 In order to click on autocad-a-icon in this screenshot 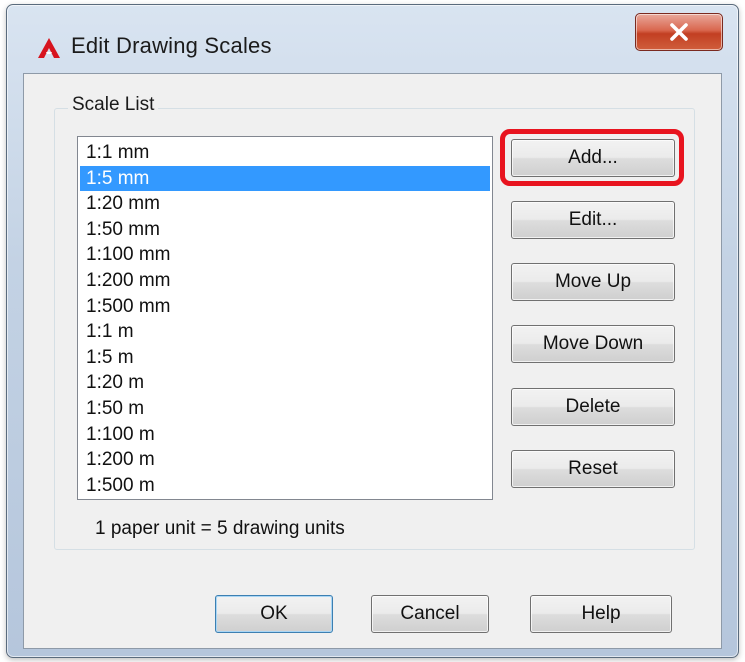, I will do `click(48, 48)`.